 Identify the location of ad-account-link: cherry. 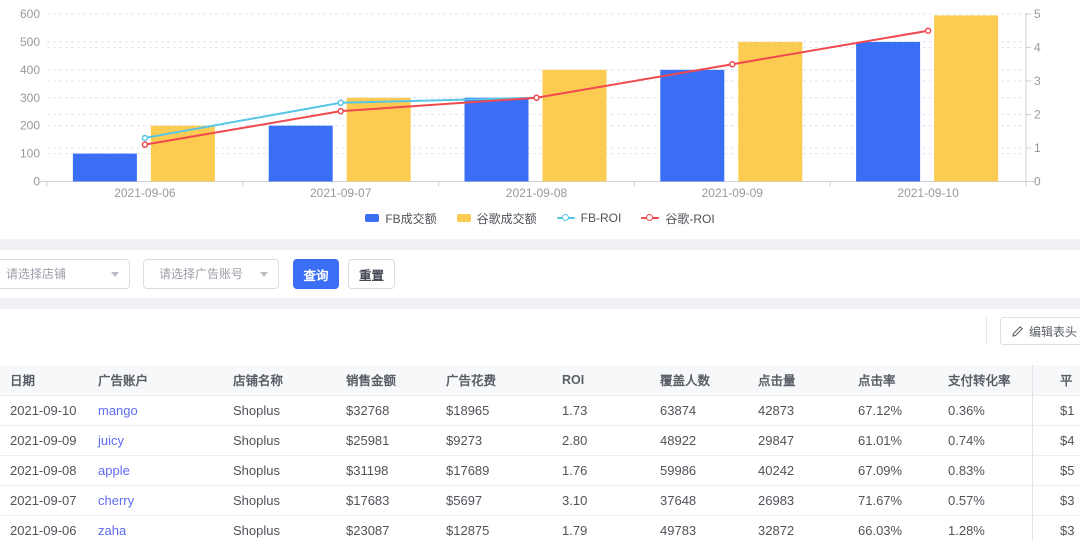
(116, 500).